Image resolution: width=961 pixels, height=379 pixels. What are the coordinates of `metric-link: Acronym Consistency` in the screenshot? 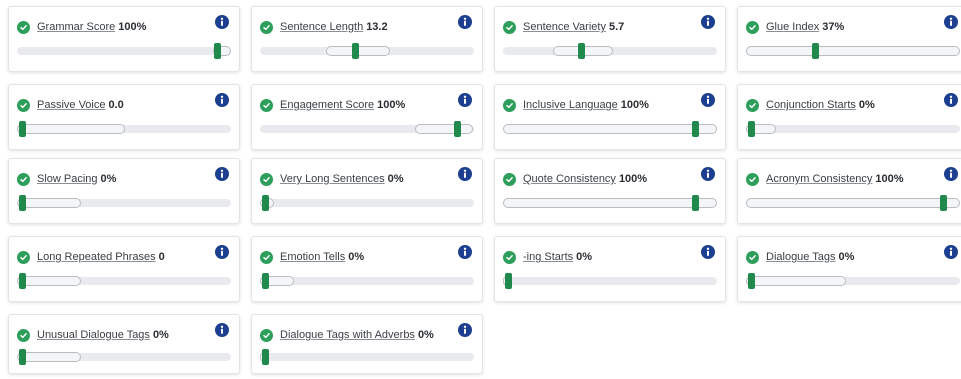 It's located at (819, 179).